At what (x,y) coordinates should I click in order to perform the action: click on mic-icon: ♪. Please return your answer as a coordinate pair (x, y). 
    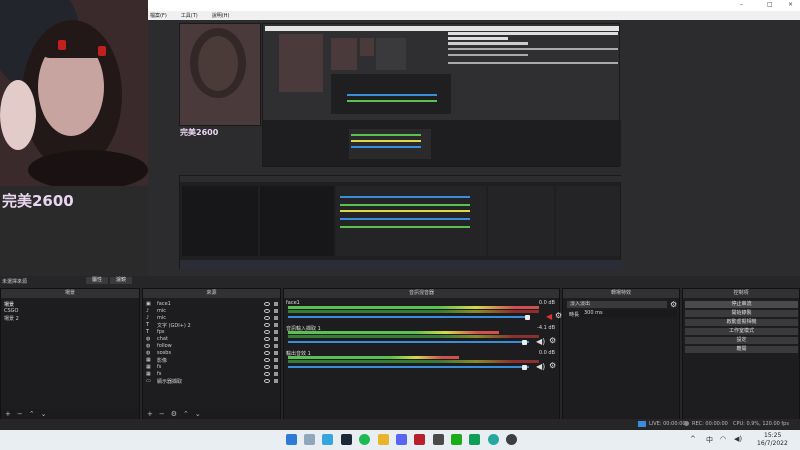
    Looking at the image, I should click on (148, 318).